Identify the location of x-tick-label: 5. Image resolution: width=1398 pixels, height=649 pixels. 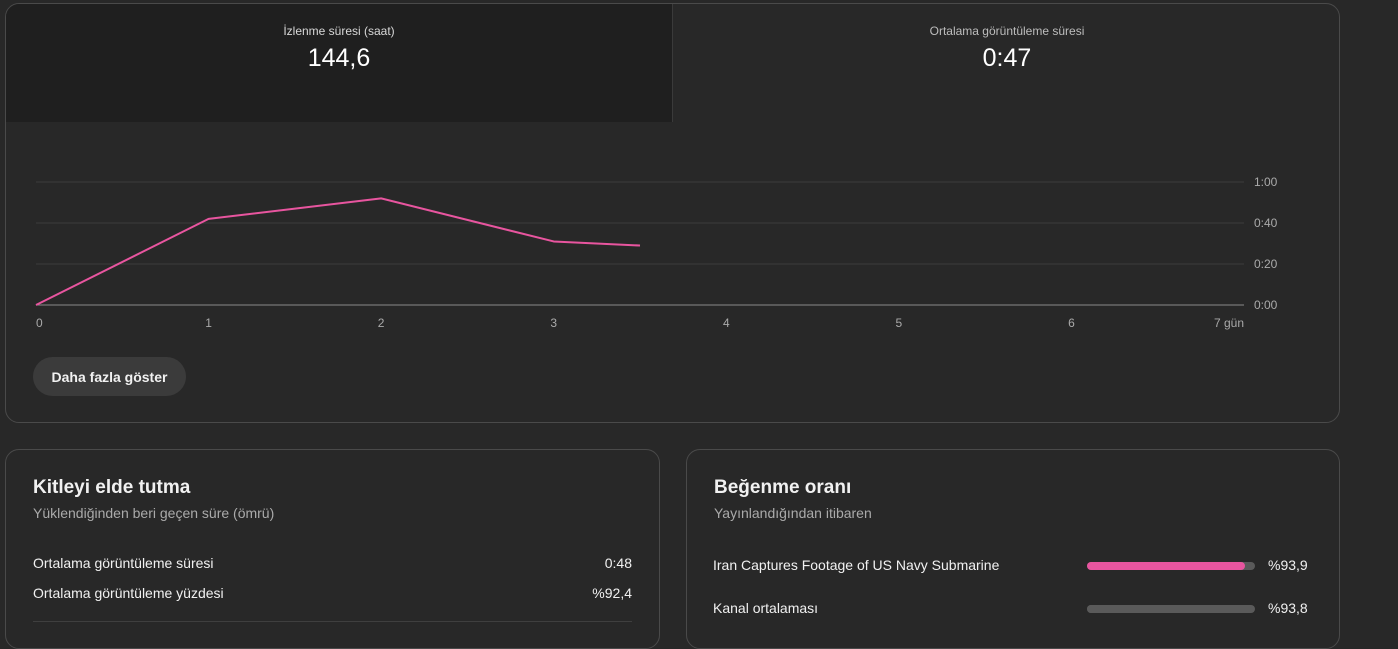
(899, 323).